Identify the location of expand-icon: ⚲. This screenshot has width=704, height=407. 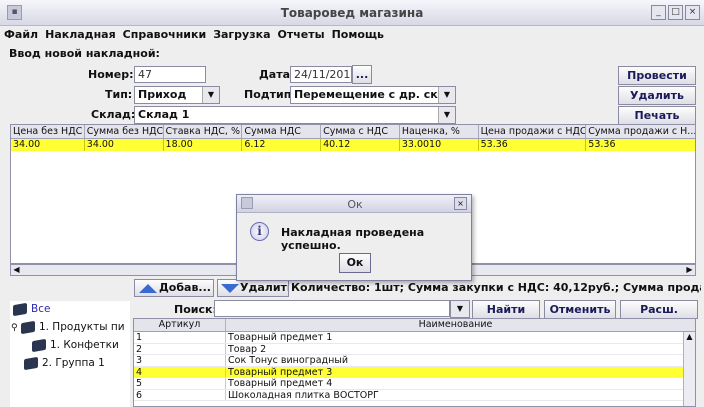
(14, 328).